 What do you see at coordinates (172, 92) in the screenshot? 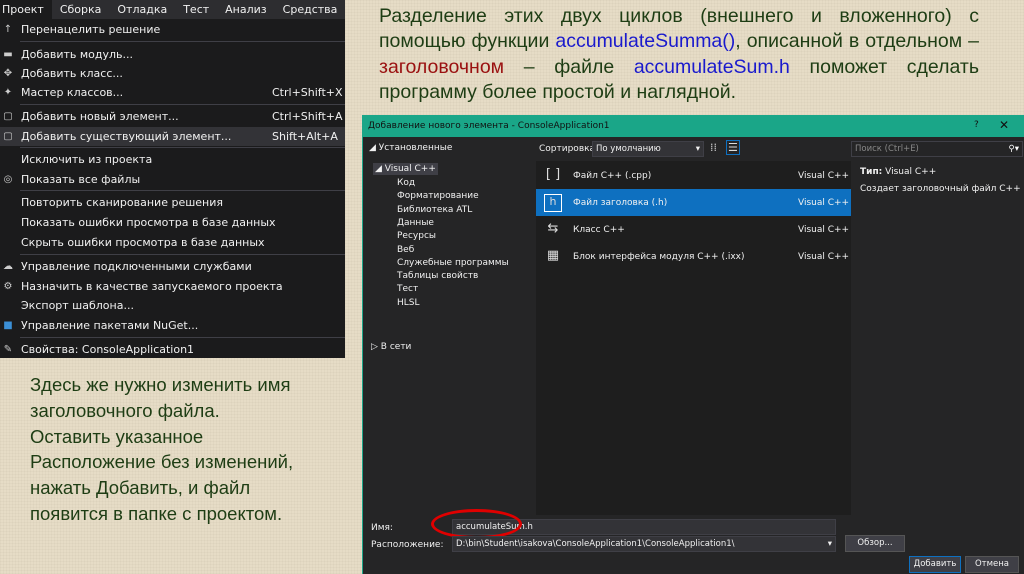
I see `menu-item: ✦ Мастер классов... Ctrl+Shift+X` at bounding box center [172, 92].